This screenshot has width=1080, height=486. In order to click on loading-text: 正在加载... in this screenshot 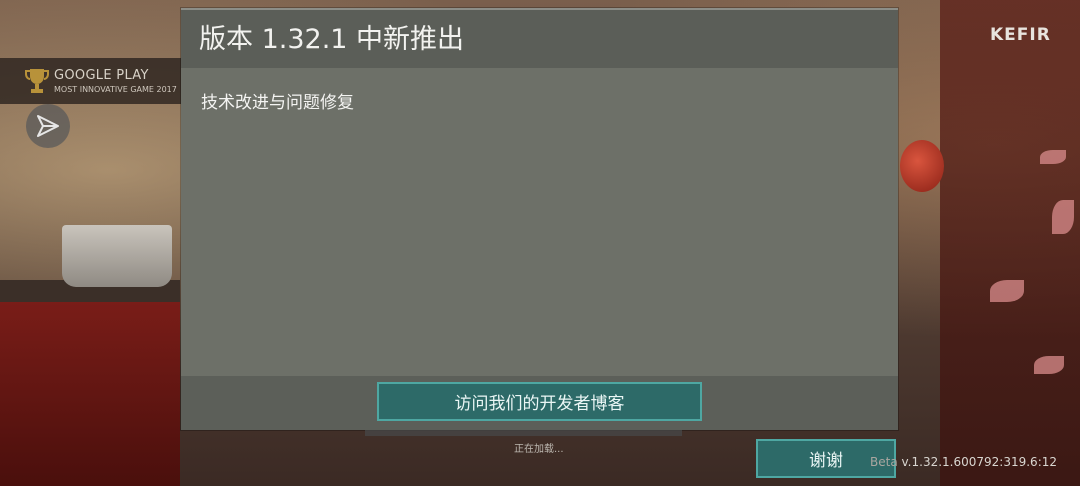, I will do `click(539, 449)`.